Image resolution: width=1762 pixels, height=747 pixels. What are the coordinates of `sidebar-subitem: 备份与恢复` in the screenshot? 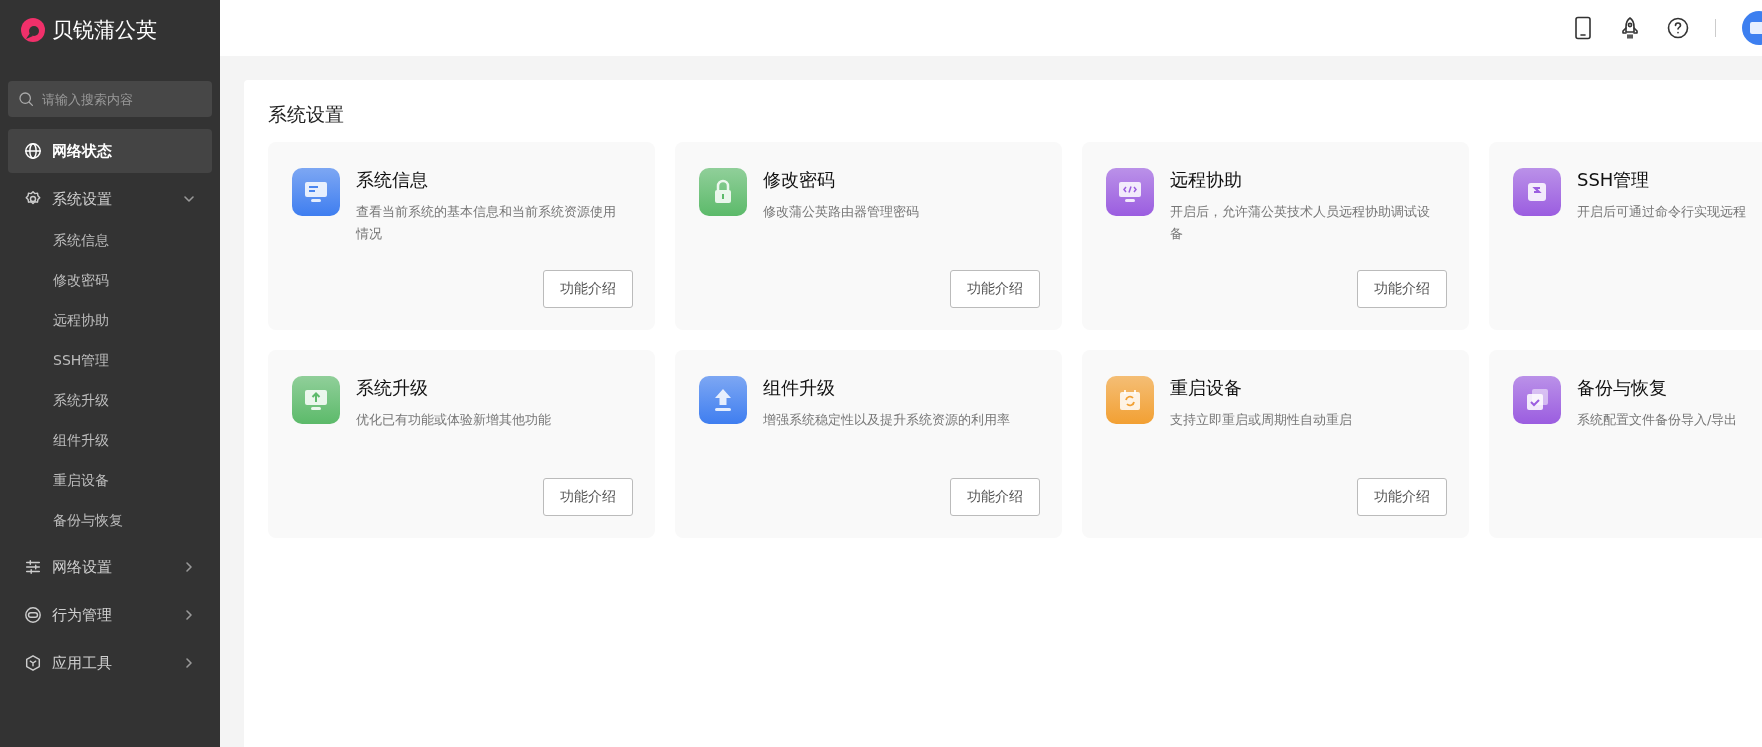 It's located at (110, 521).